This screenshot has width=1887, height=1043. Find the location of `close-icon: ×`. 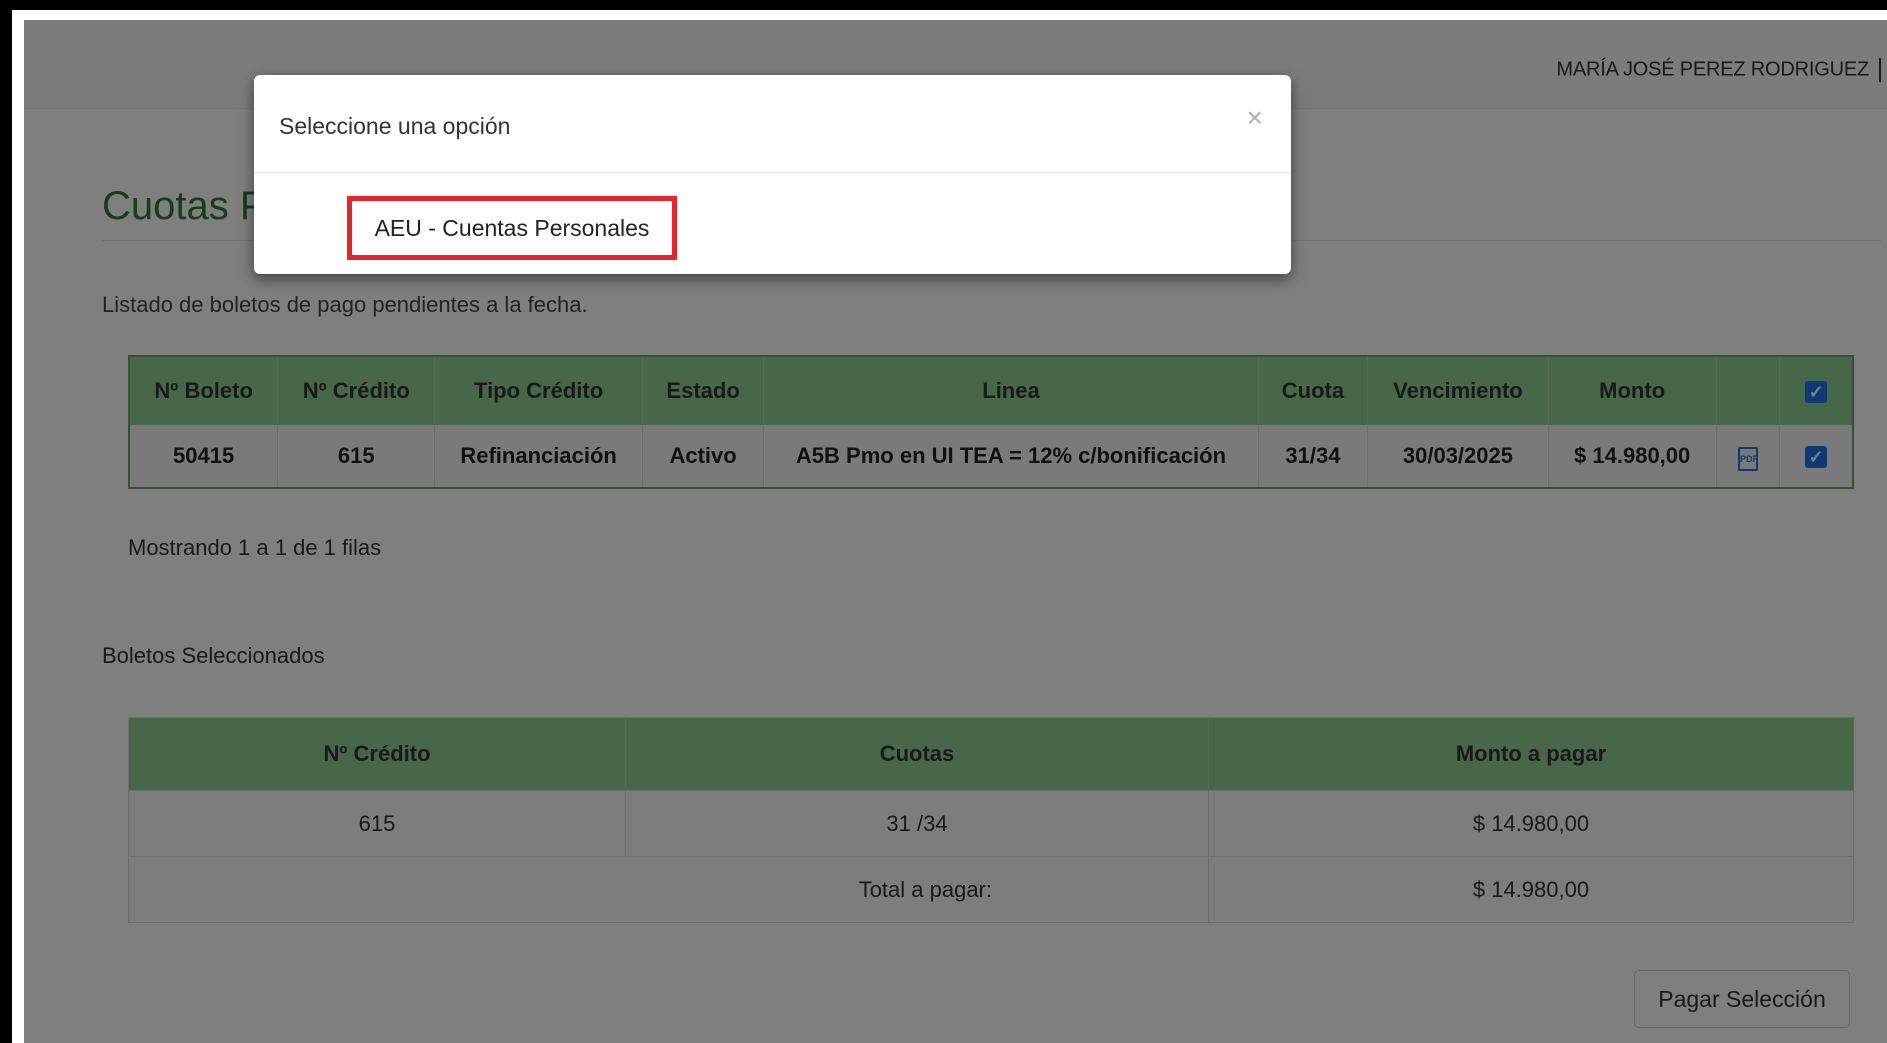

close-icon: × is located at coordinates (1255, 118).